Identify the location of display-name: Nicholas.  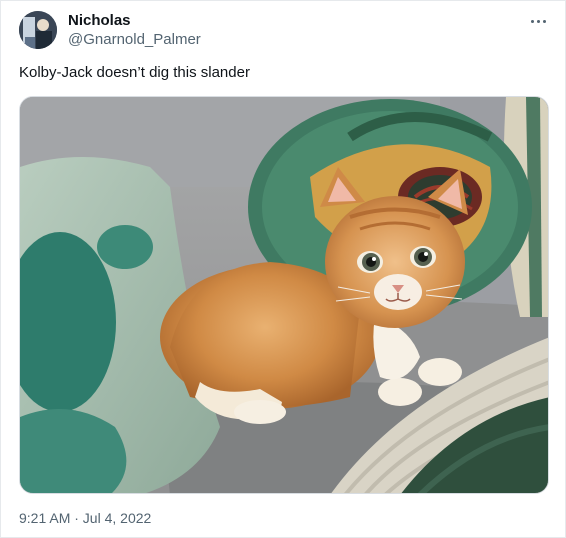
(99, 20).